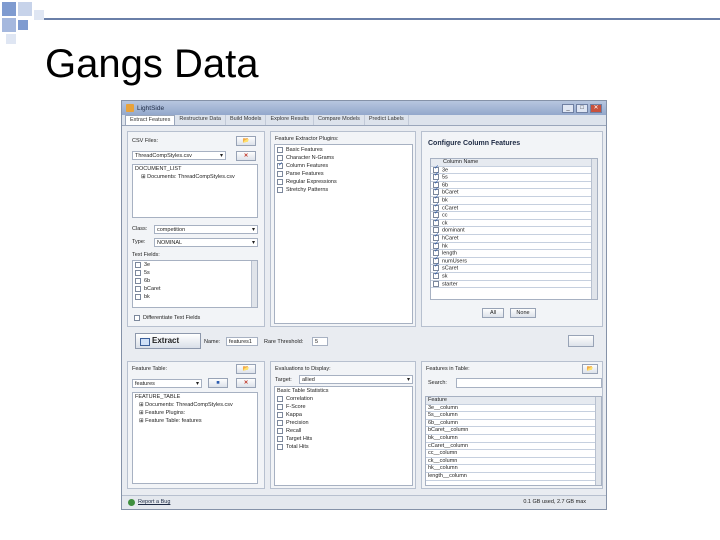  What do you see at coordinates (343, 415) in the screenshot?
I see `evaluation-item: Kappa` at bounding box center [343, 415].